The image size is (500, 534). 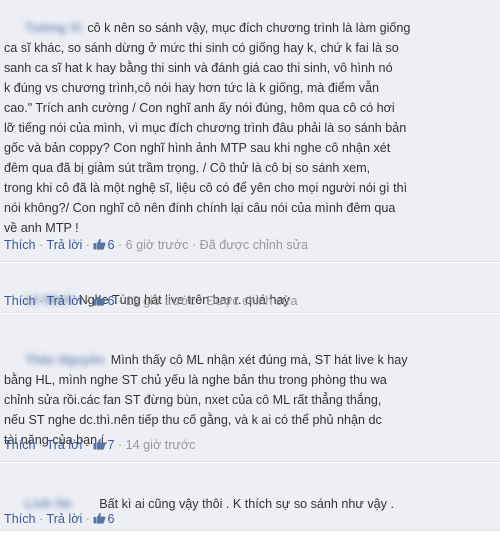 I want to click on comment-time: 6 giờ trước, so click(x=157, y=245).